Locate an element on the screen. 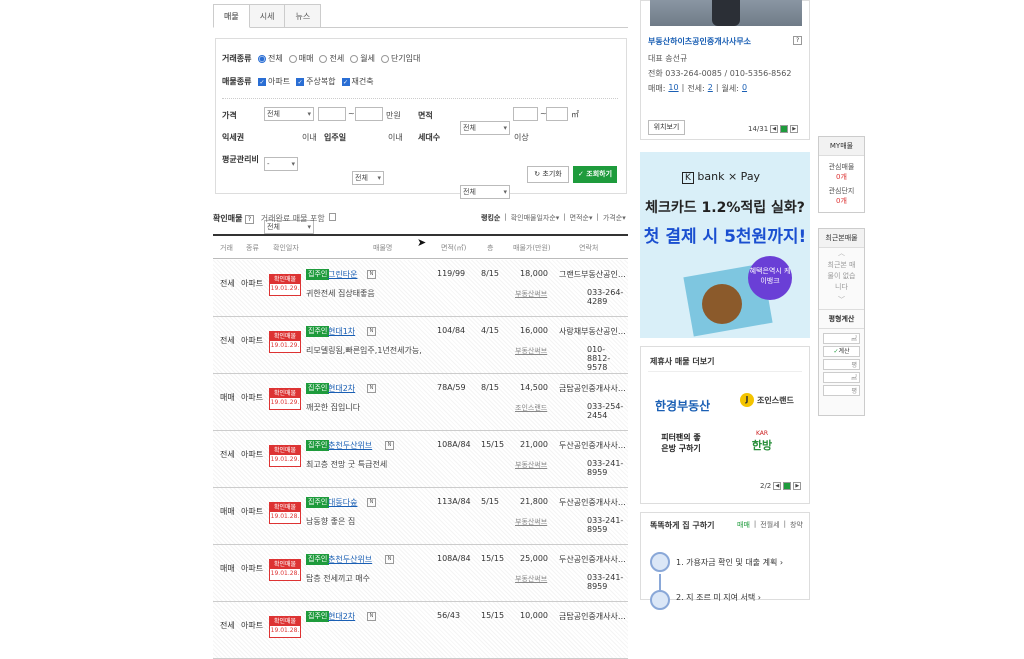 The image size is (1024, 659). move-in-select: 전체 is located at coordinates (368, 178).